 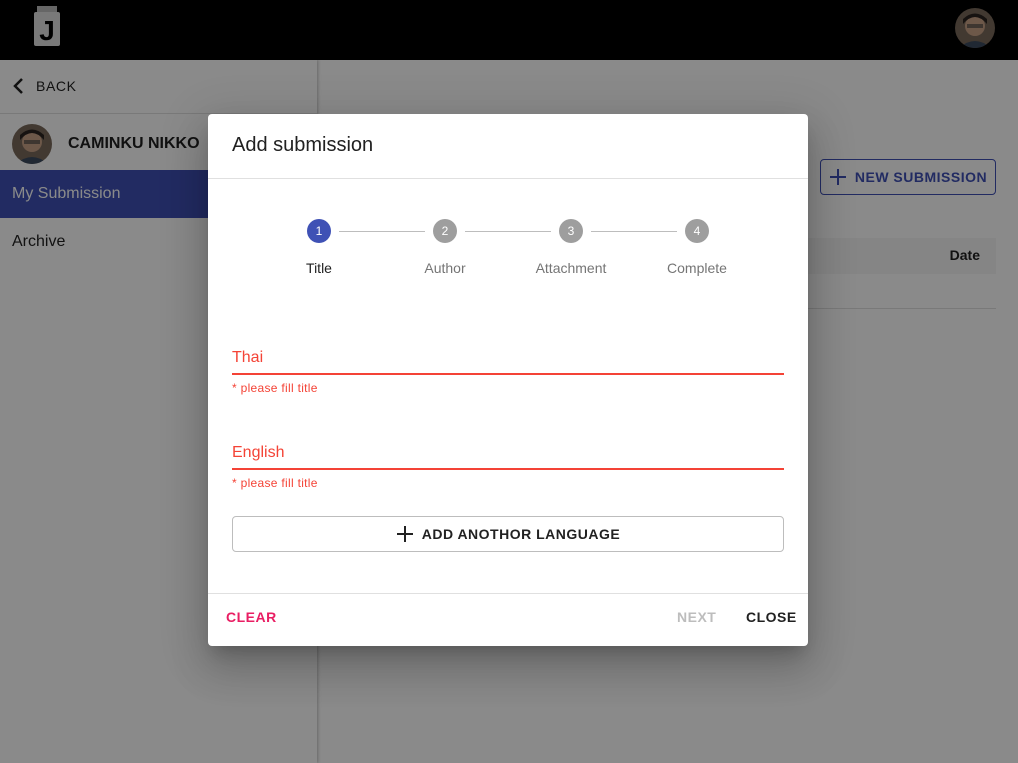 What do you see at coordinates (571, 268) in the screenshot?
I see `step-3-label: Attachment` at bounding box center [571, 268].